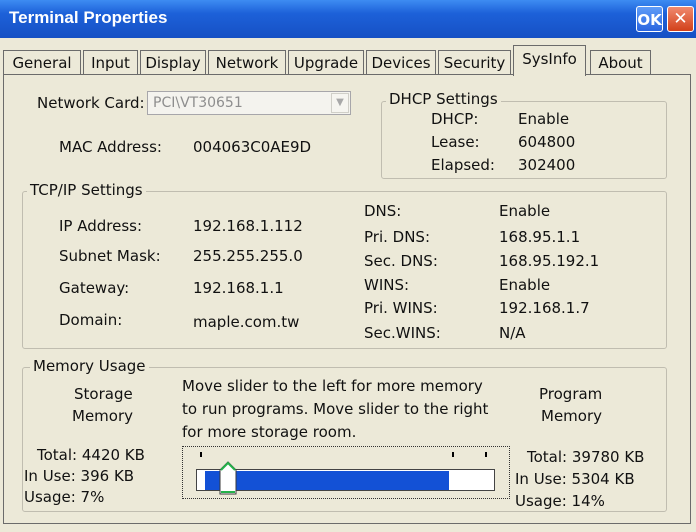  What do you see at coordinates (91, 103) in the screenshot?
I see `network-card-label: Network Card:` at bounding box center [91, 103].